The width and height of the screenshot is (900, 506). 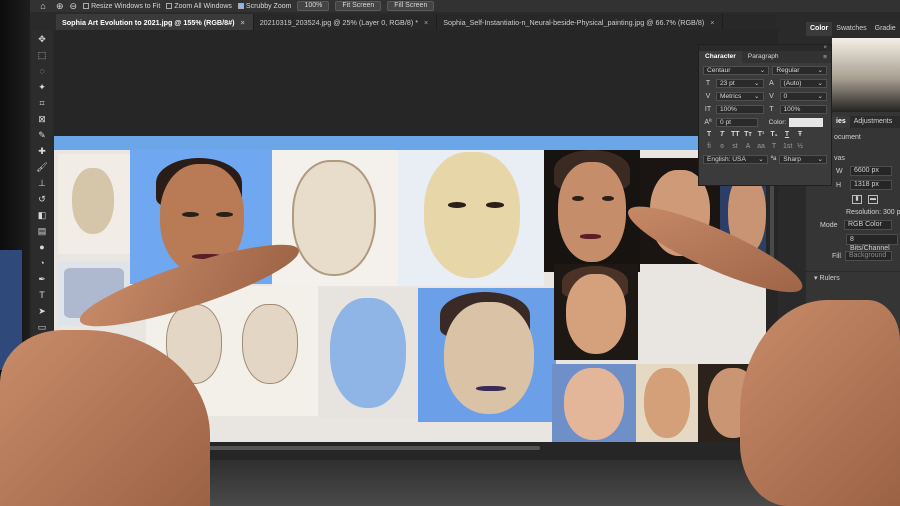 What do you see at coordinates (765, 109) in the screenshot?
I see `scale-row: IT 100% T 100%` at bounding box center [765, 109].